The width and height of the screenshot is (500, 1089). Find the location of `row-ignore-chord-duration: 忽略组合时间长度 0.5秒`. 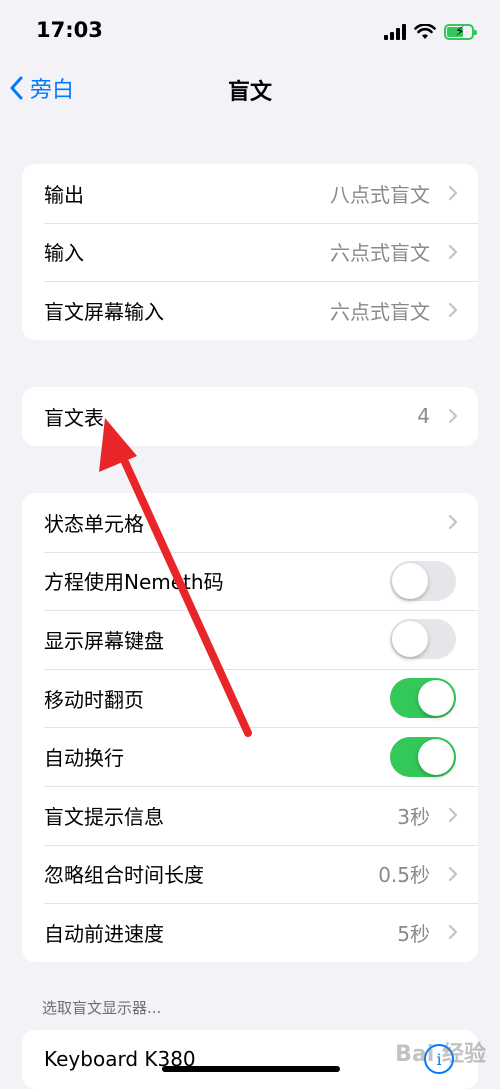

row-ignore-chord-duration: 忽略组合时间长度 0.5秒 is located at coordinates (250, 874).